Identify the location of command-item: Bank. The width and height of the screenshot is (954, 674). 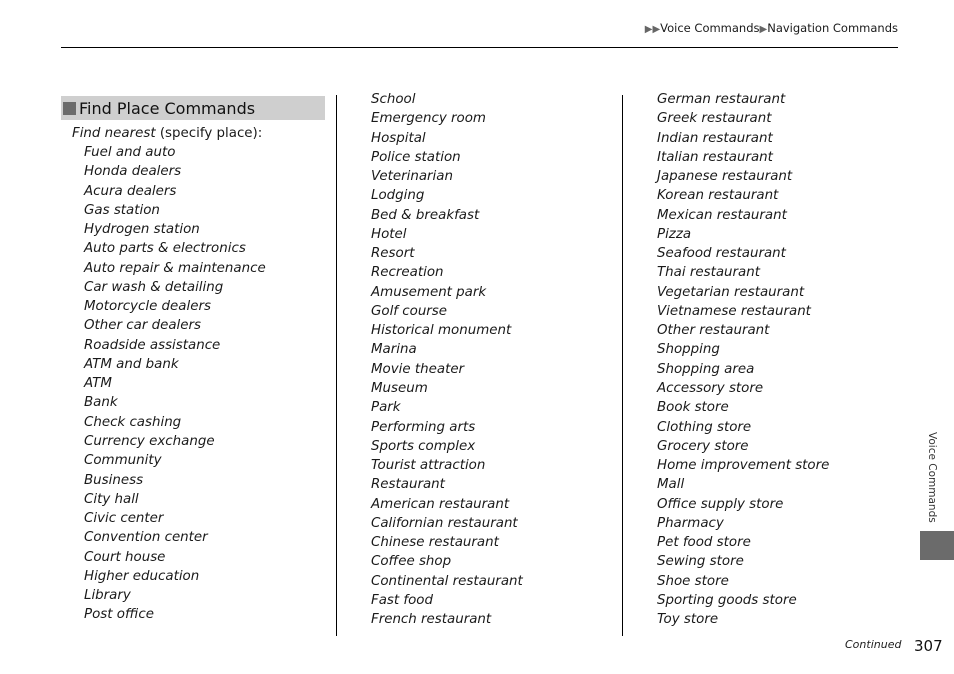
(101, 403).